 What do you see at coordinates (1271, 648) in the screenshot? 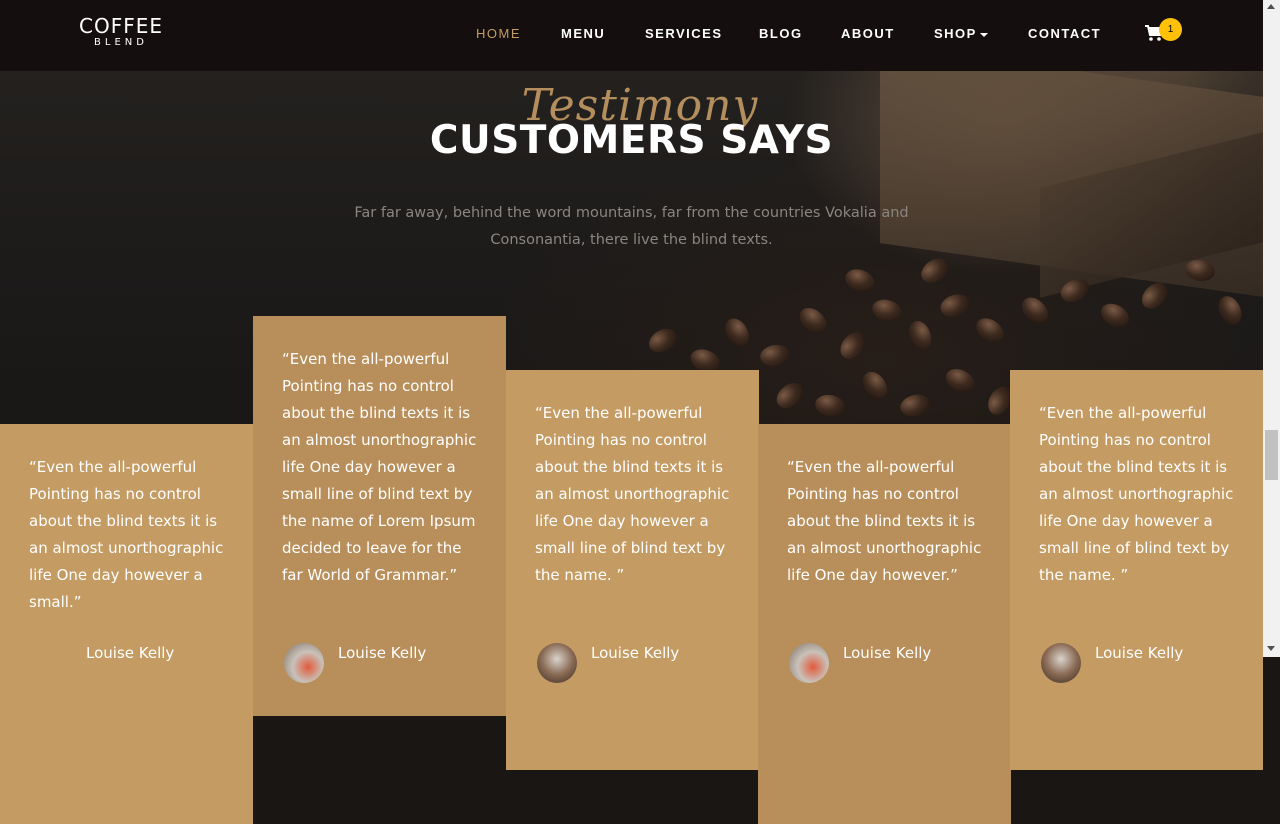
I see `scroll-down-arrow-icon` at bounding box center [1271, 648].